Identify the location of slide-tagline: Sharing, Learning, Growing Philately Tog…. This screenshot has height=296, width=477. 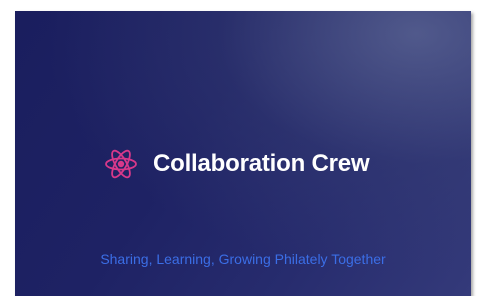
(243, 259).